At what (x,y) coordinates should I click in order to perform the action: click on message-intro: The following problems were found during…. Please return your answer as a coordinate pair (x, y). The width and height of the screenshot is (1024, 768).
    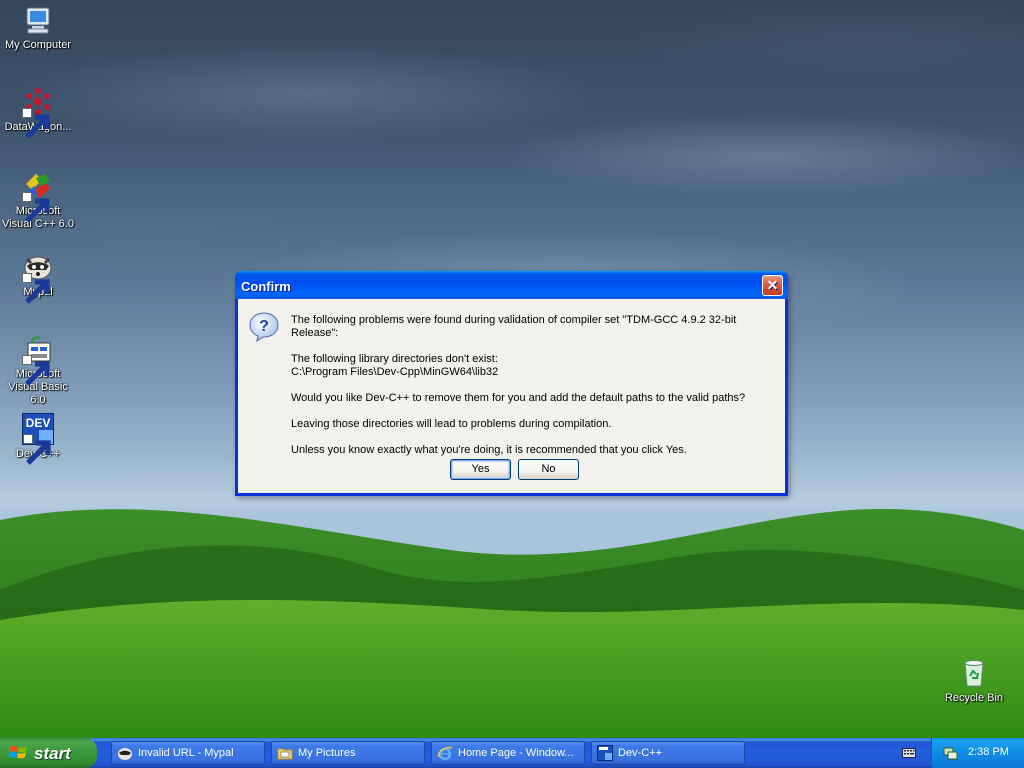
    Looking at the image, I should click on (514, 326).